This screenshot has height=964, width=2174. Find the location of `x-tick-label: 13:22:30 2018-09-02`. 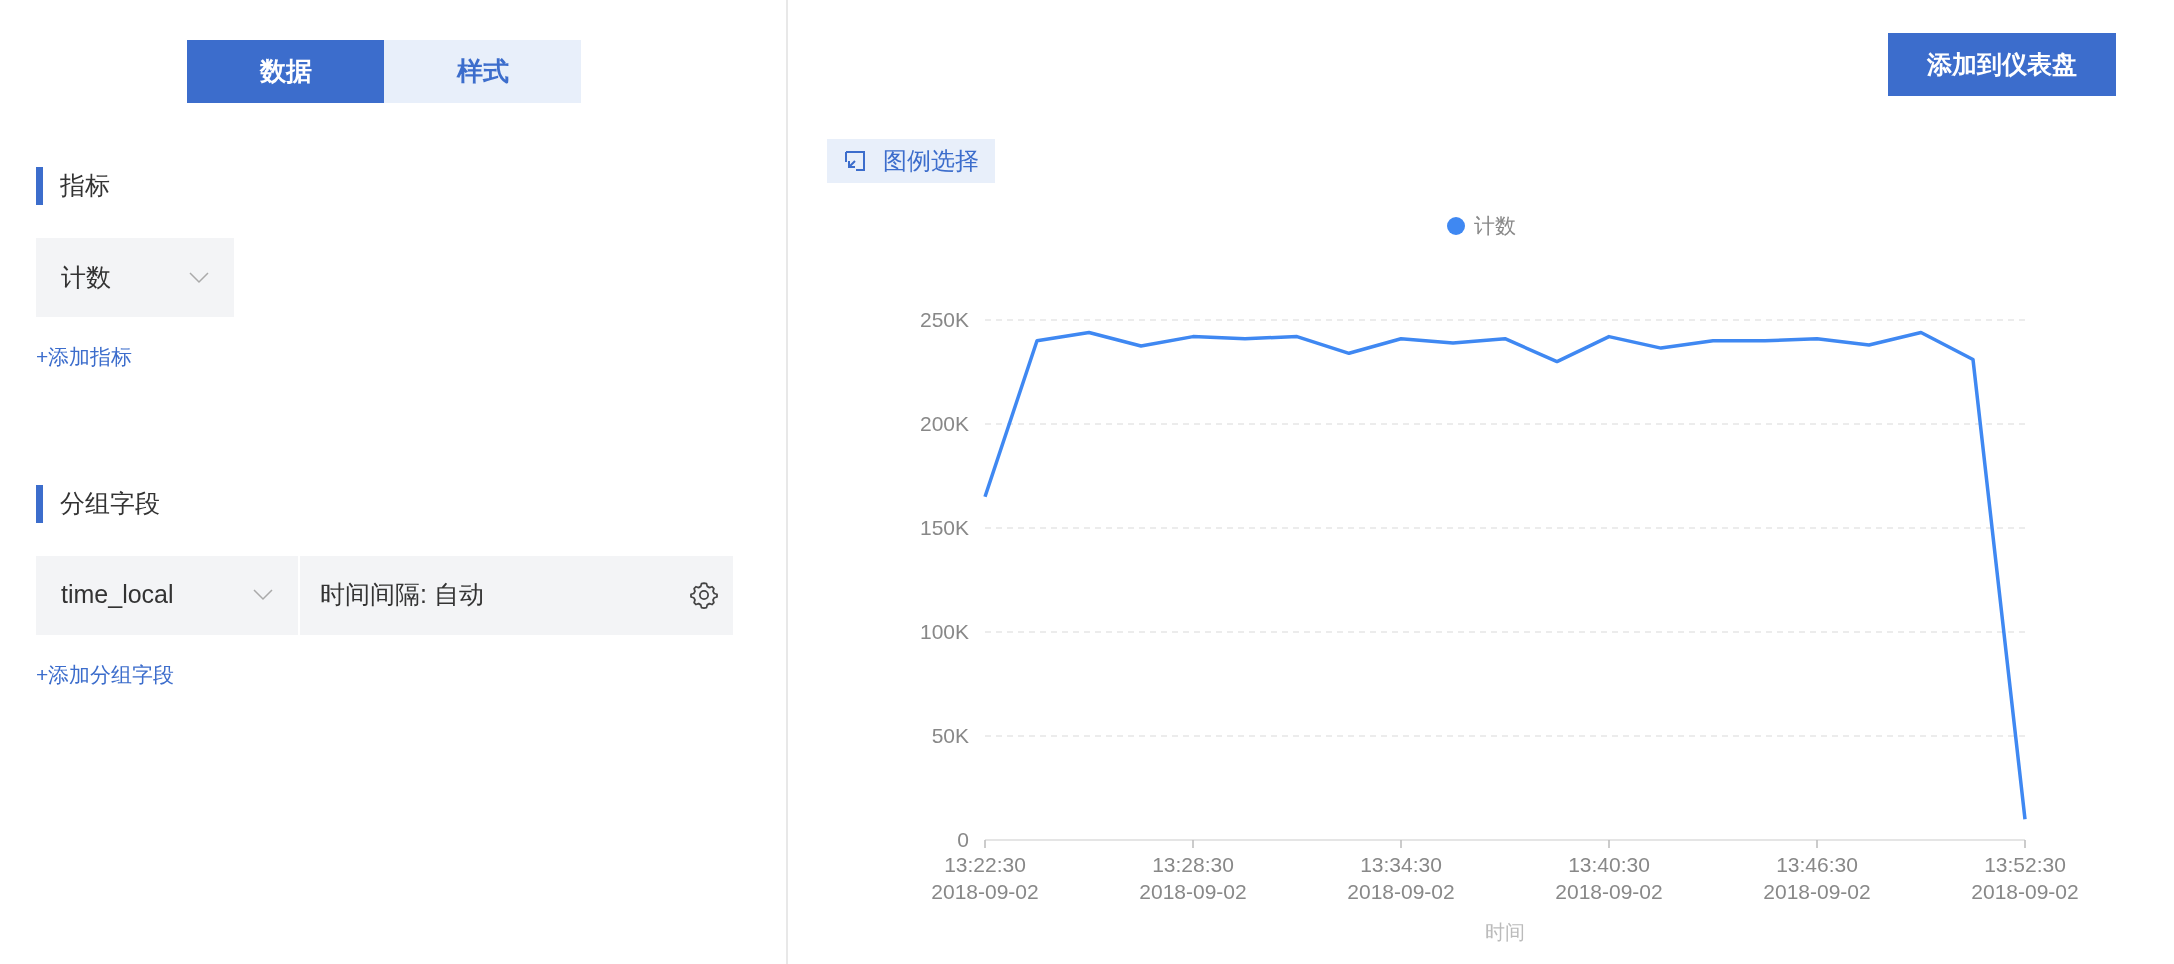

x-tick-label: 13:22:30 2018-09-02 is located at coordinates (985, 878).